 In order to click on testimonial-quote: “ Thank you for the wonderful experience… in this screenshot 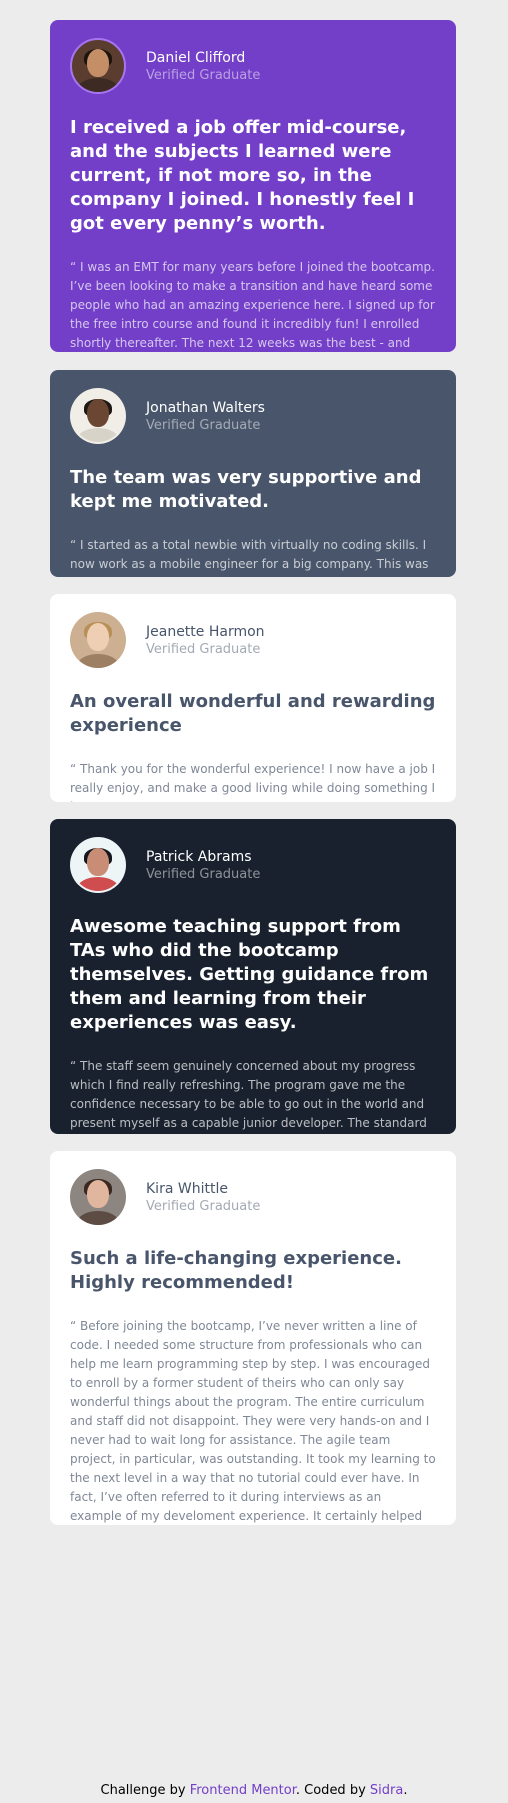, I will do `click(253, 782)`.